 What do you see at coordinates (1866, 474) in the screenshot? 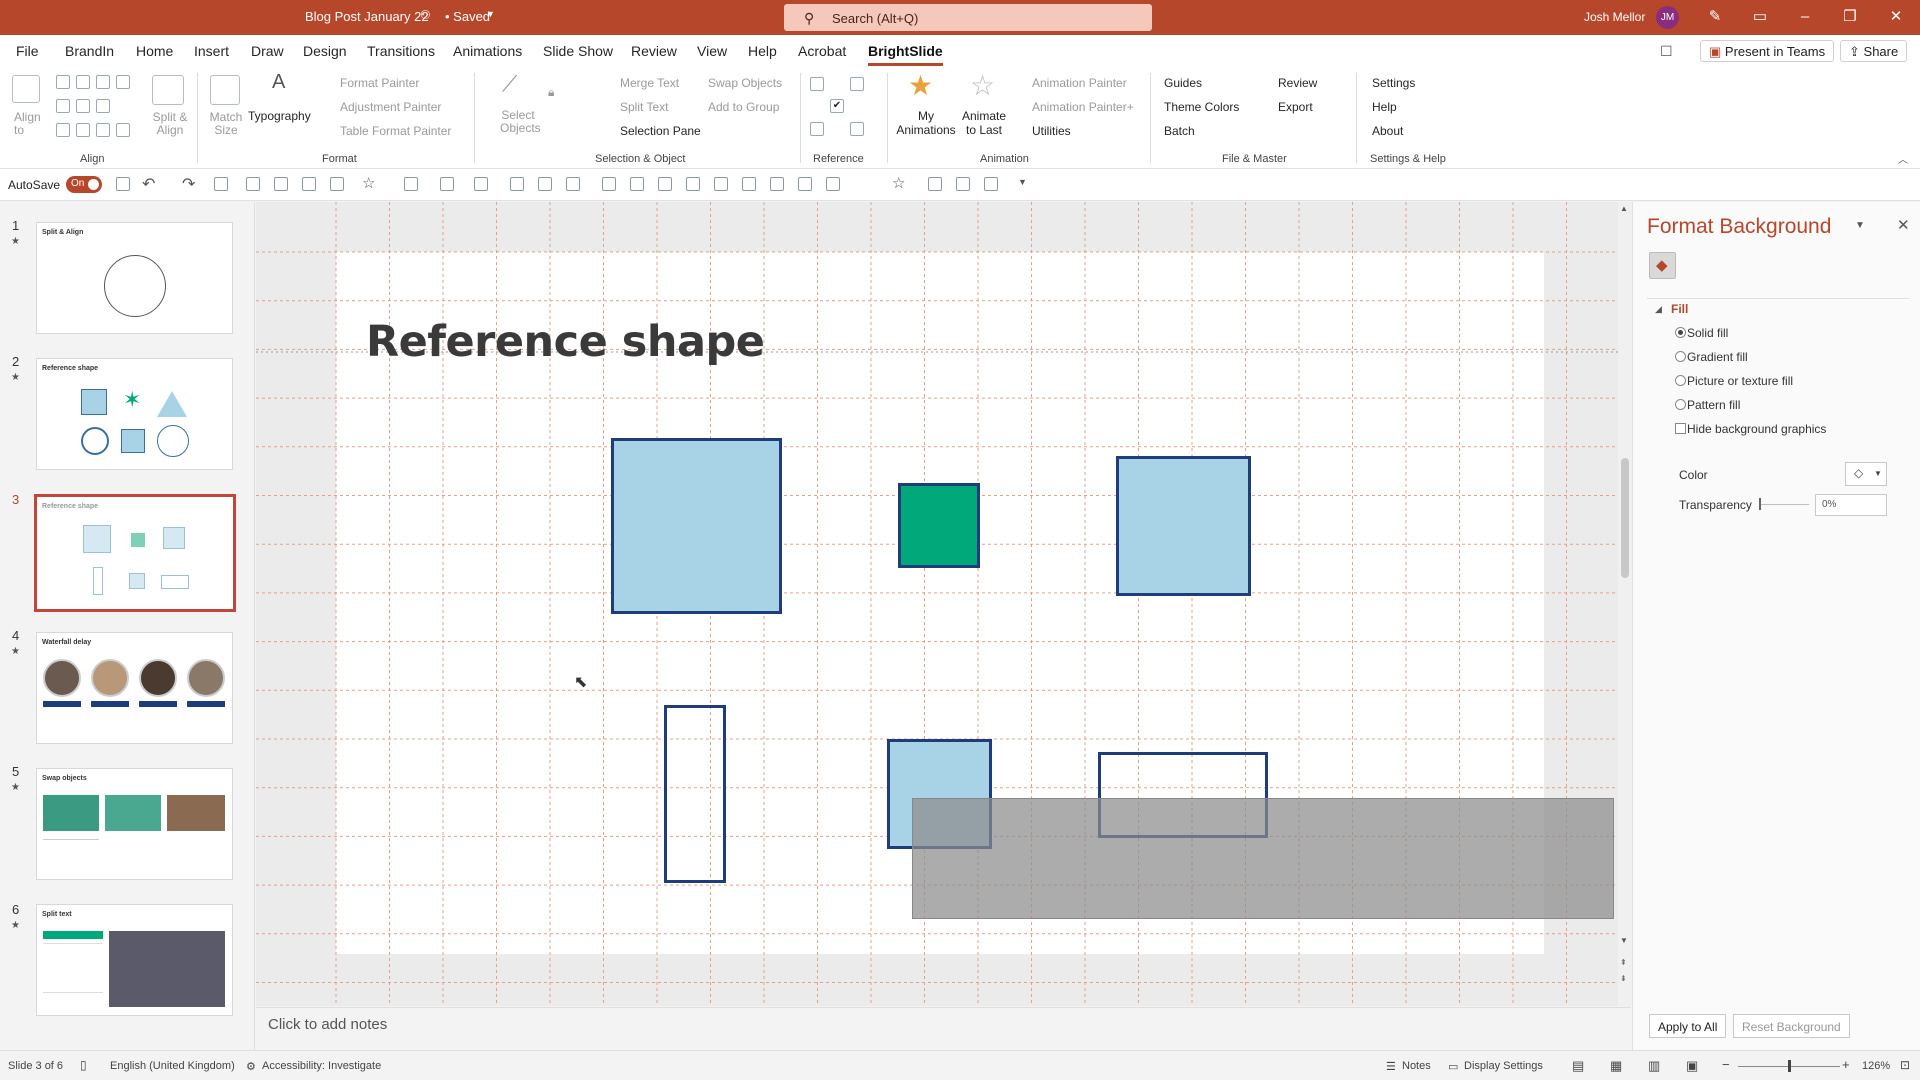
I see `color-picker-button: ◇ ▼` at bounding box center [1866, 474].